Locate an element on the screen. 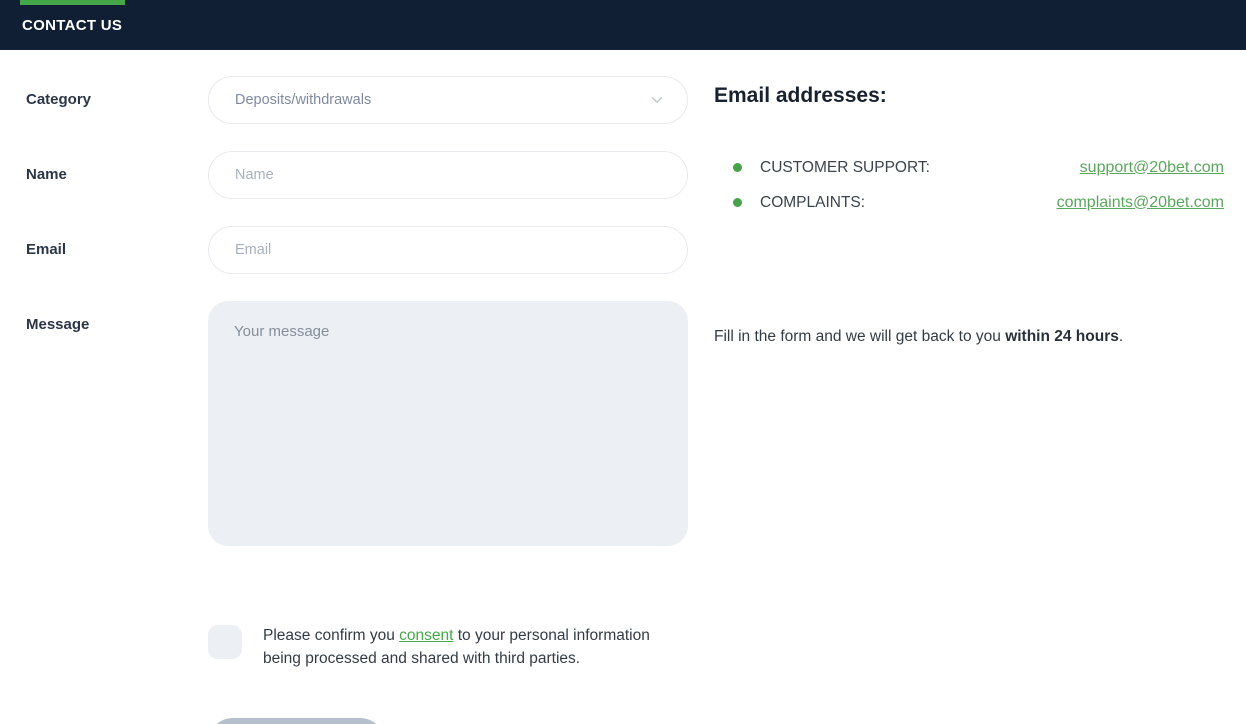 The height and width of the screenshot is (724, 1246). name-input is located at coordinates (448, 175).